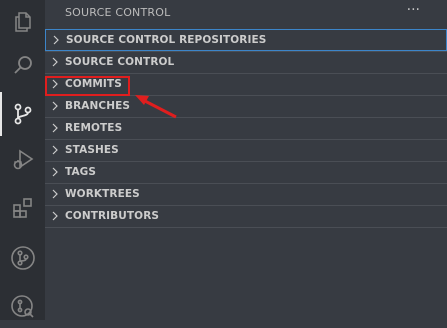 Image resolution: width=447 pixels, height=328 pixels. Describe the element at coordinates (156, 107) in the screenshot. I see `annotation-arrow` at that location.